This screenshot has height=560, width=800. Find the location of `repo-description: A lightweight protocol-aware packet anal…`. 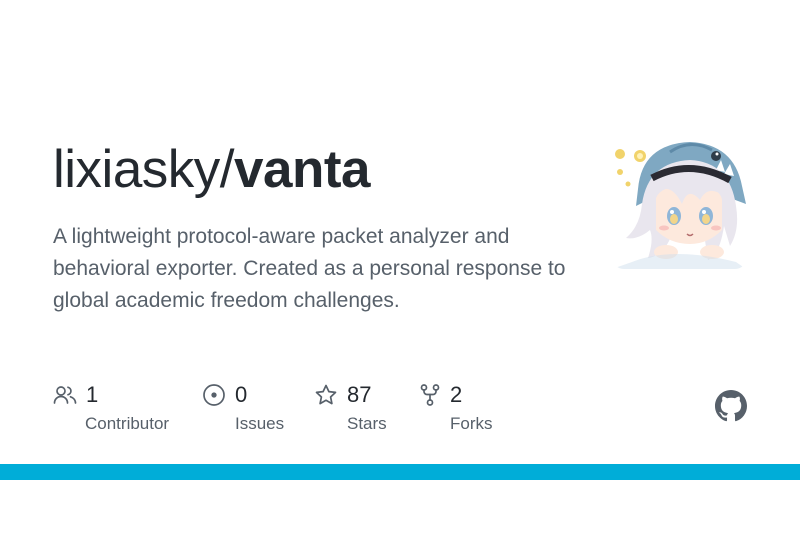

repo-description: A lightweight protocol-aware packet anal… is located at coordinates (309, 268).